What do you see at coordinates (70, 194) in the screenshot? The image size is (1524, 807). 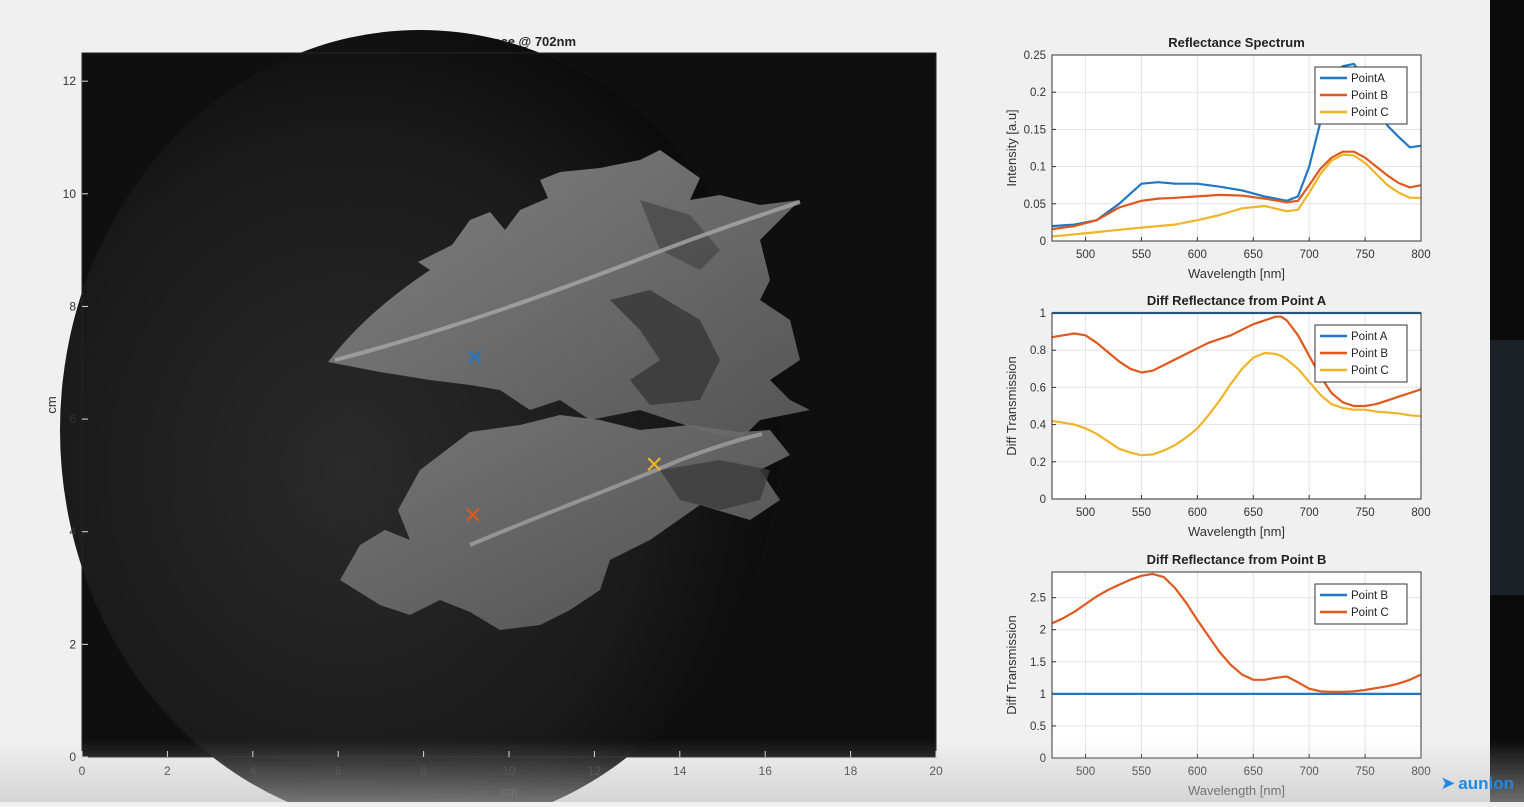 I see `image-y-tick-label: 10` at bounding box center [70, 194].